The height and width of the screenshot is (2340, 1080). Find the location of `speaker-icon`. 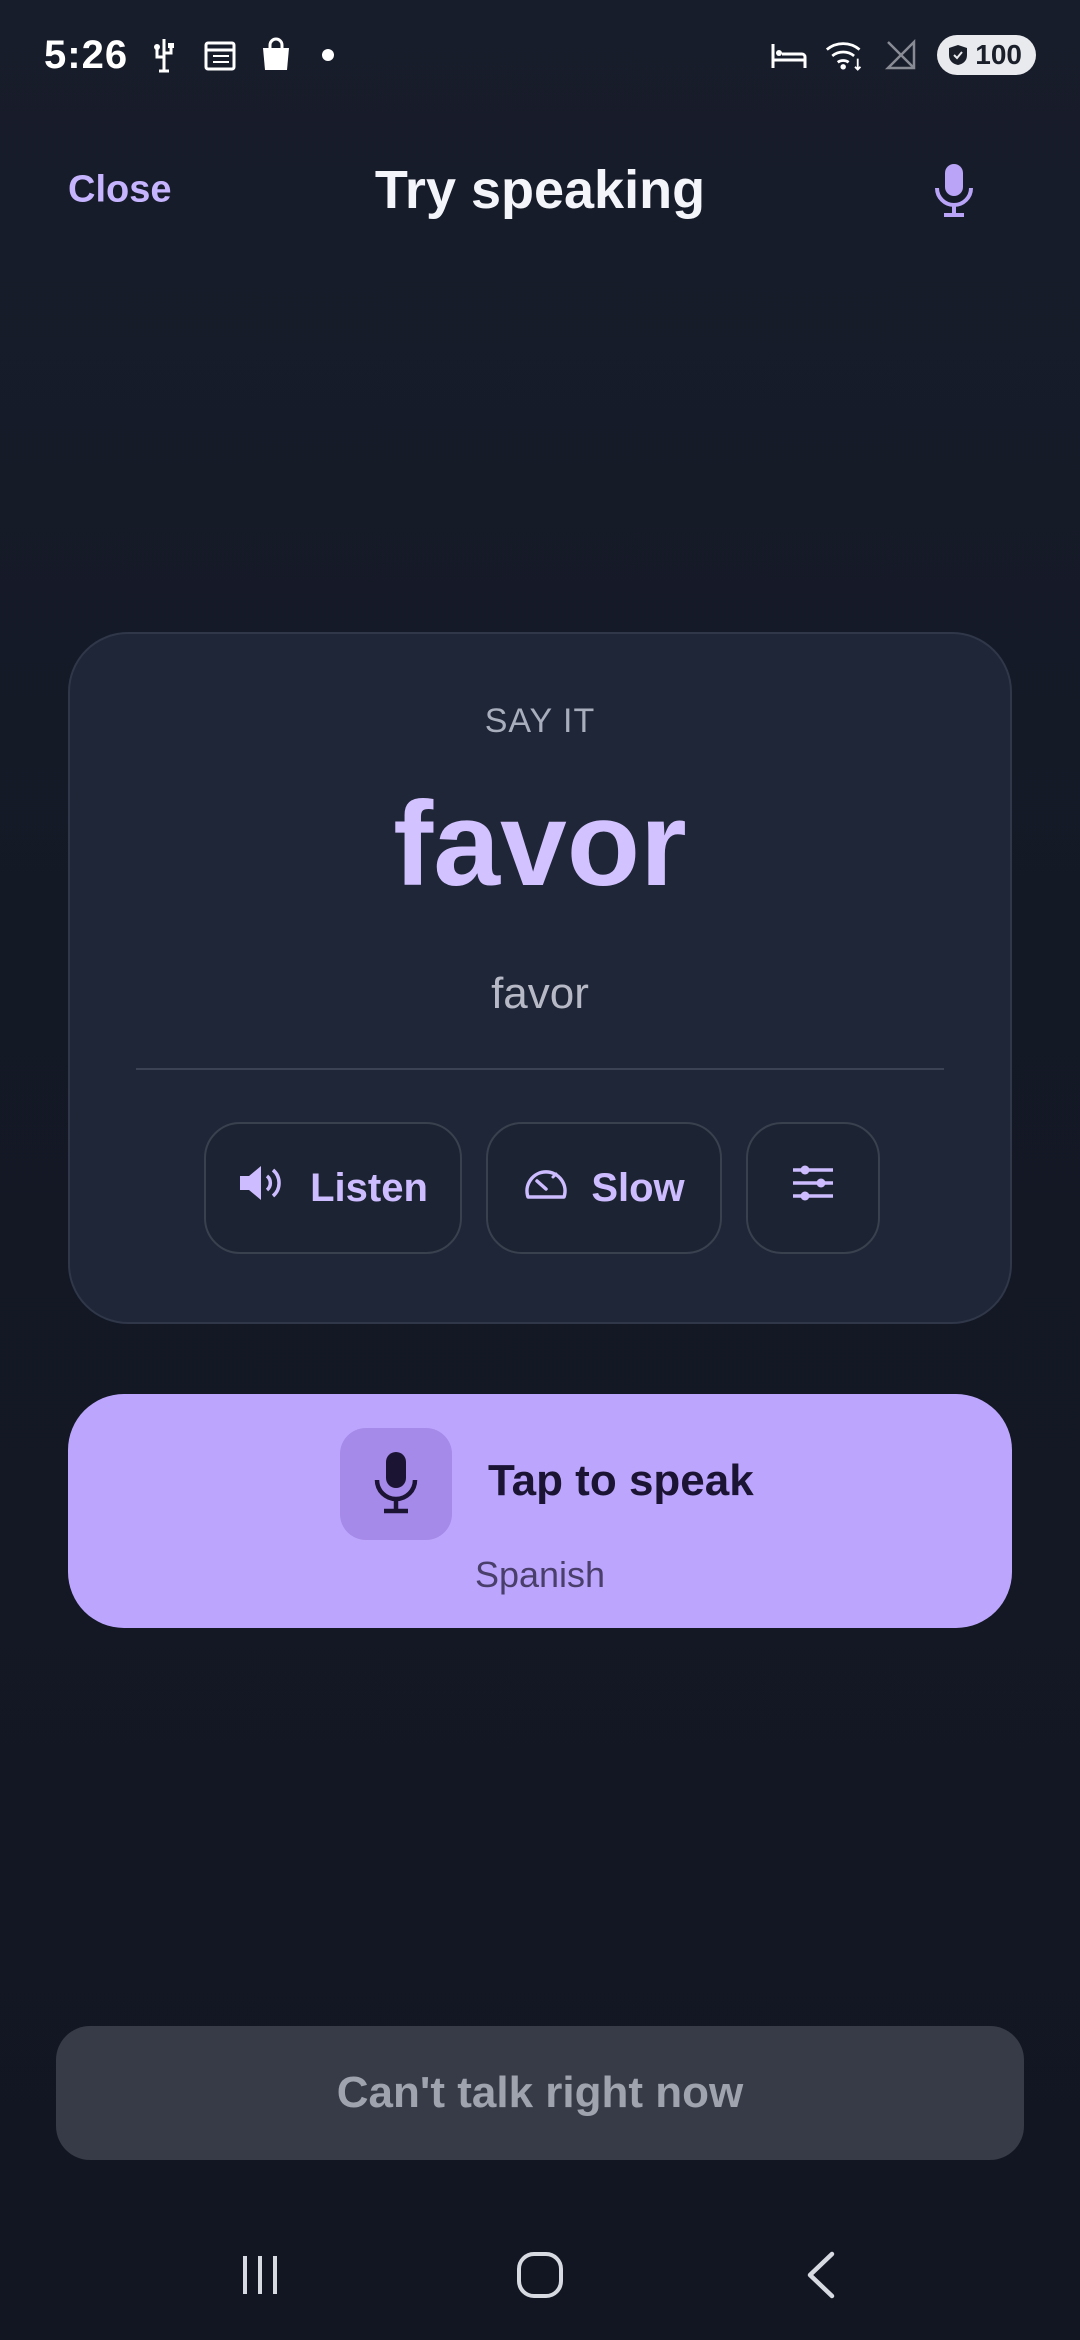

speaker-icon is located at coordinates (263, 1188).